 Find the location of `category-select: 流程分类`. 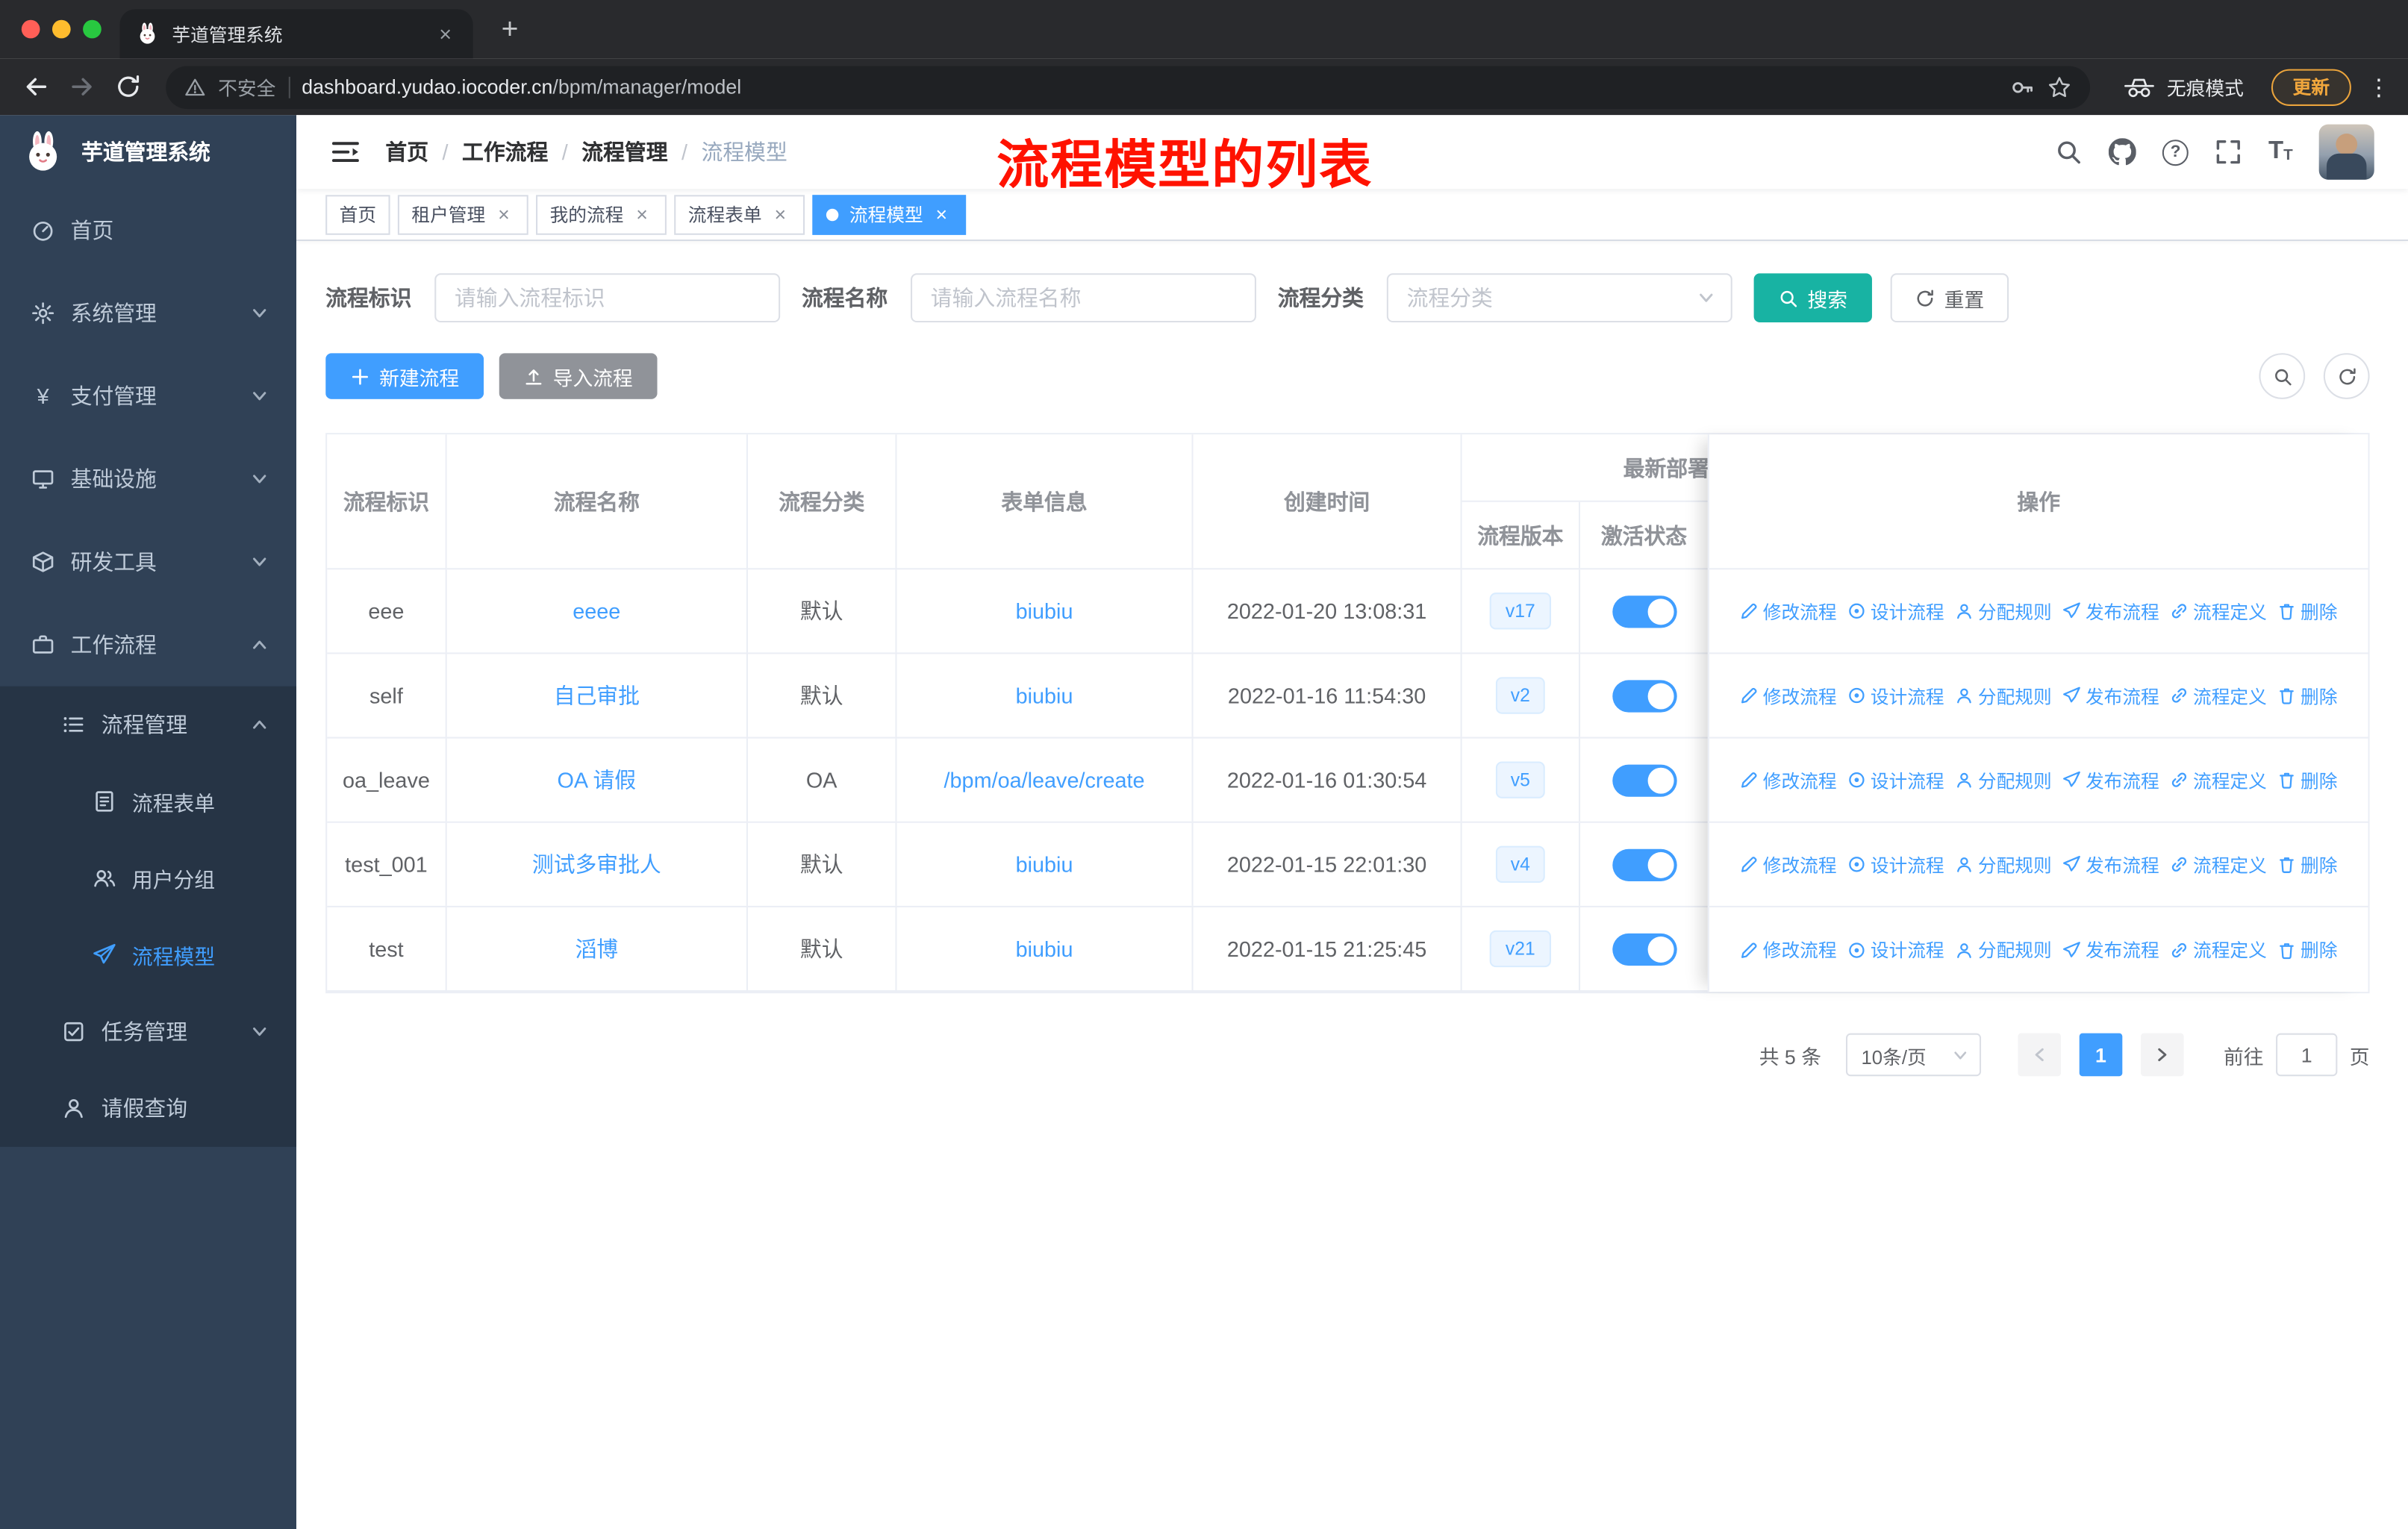

category-select: 流程分类 is located at coordinates (1559, 298).